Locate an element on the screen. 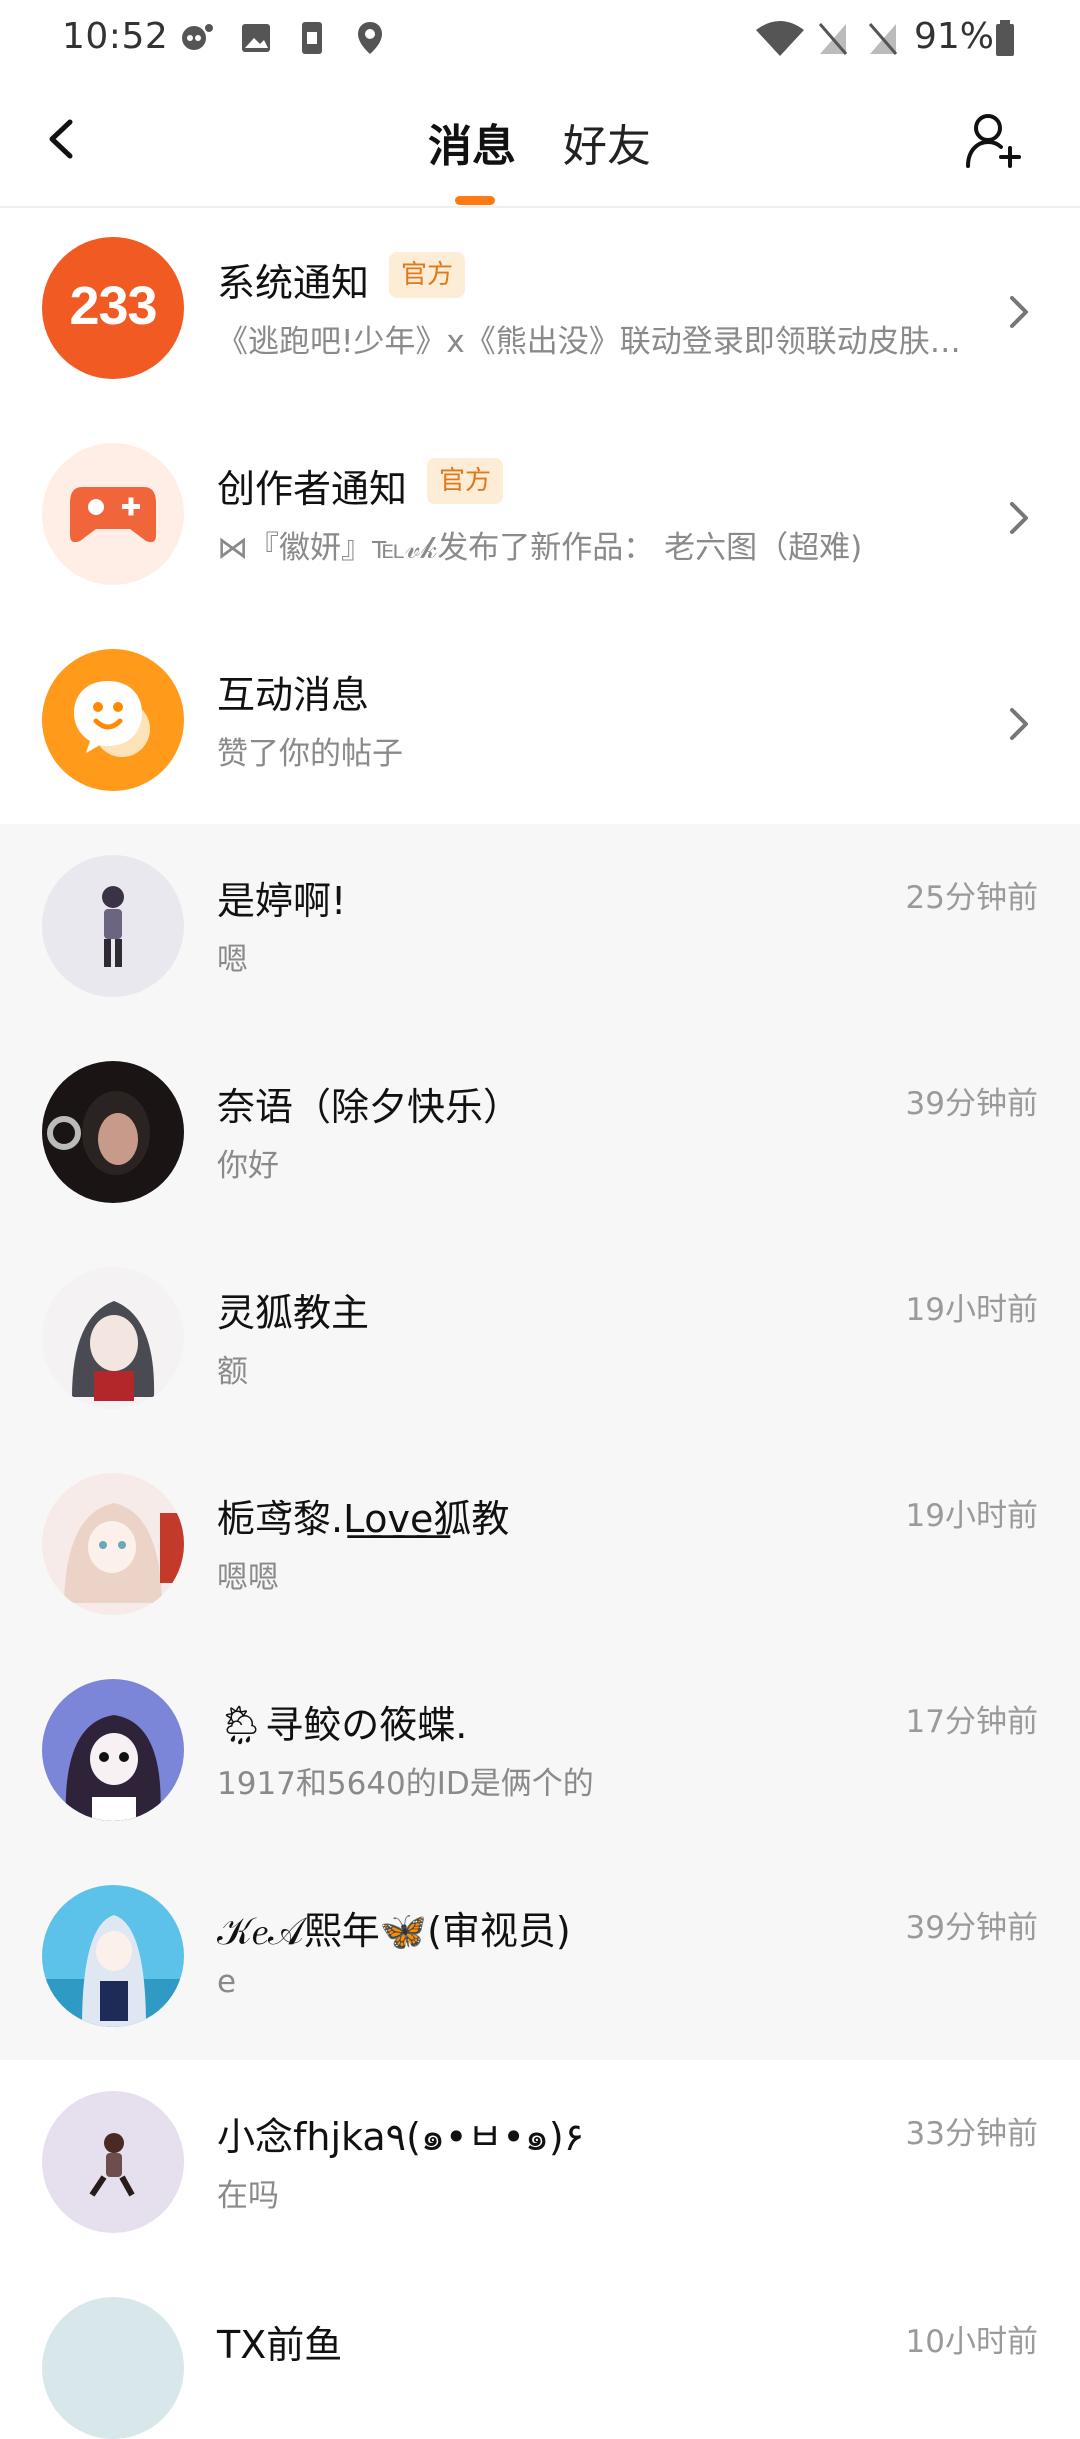  system-notice-avatar: 233 is located at coordinates (113, 308).